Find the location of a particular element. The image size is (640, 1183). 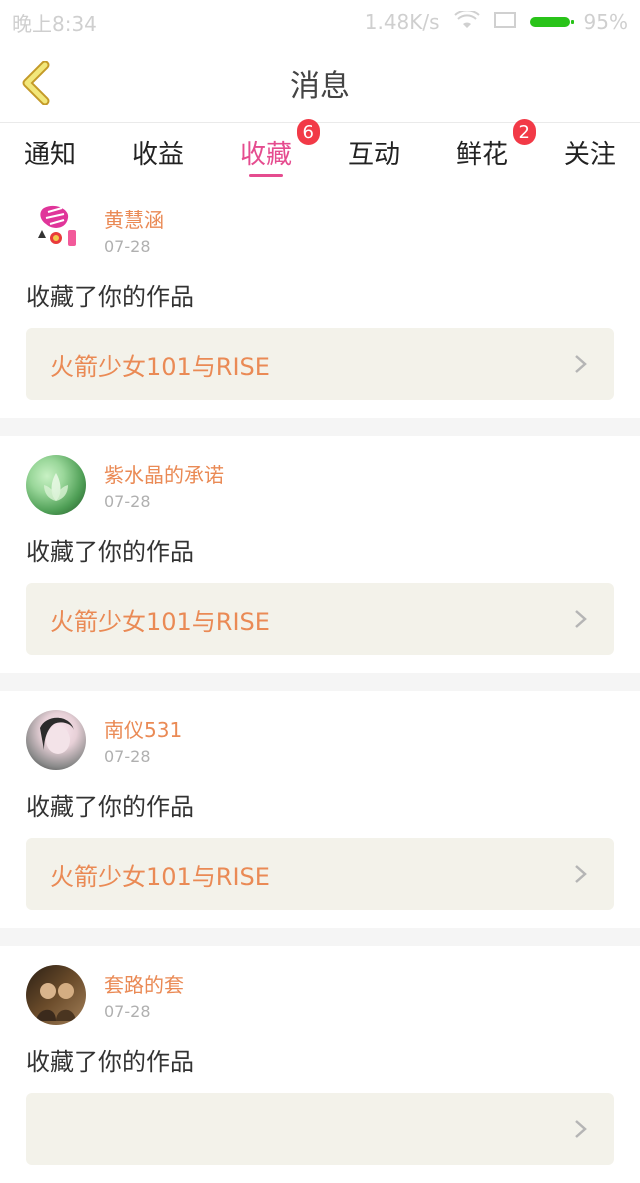

avatar-logo-icon is located at coordinates (57, 225).